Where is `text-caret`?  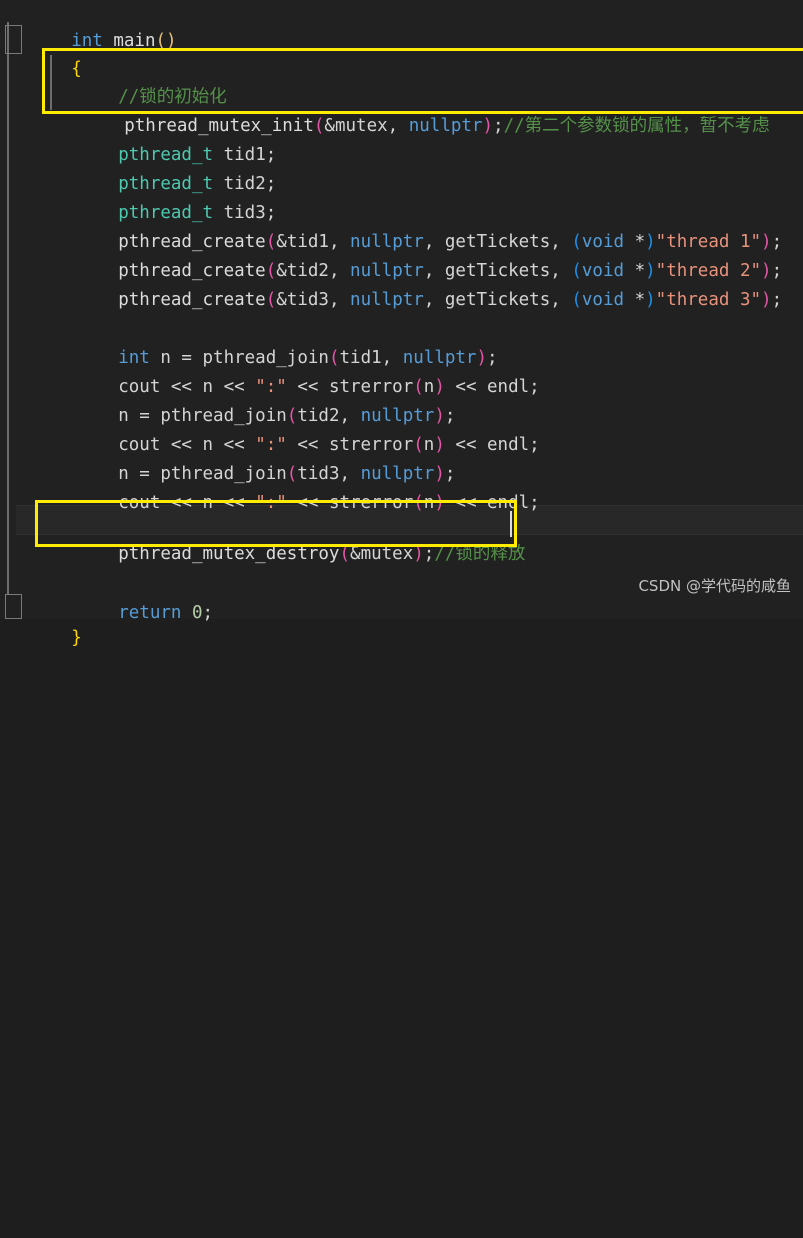 text-caret is located at coordinates (511, 524).